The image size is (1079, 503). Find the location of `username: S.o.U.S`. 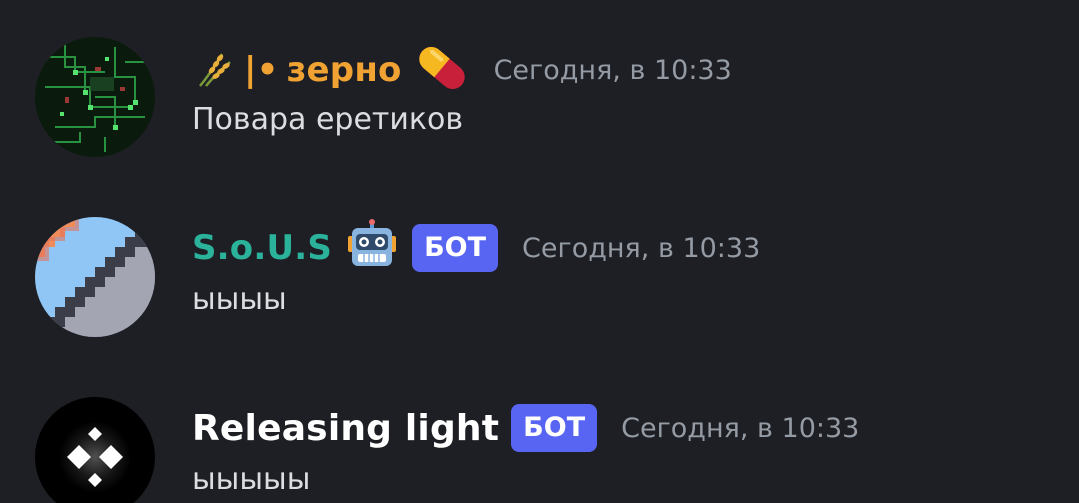

username: S.o.U.S is located at coordinates (262, 248).